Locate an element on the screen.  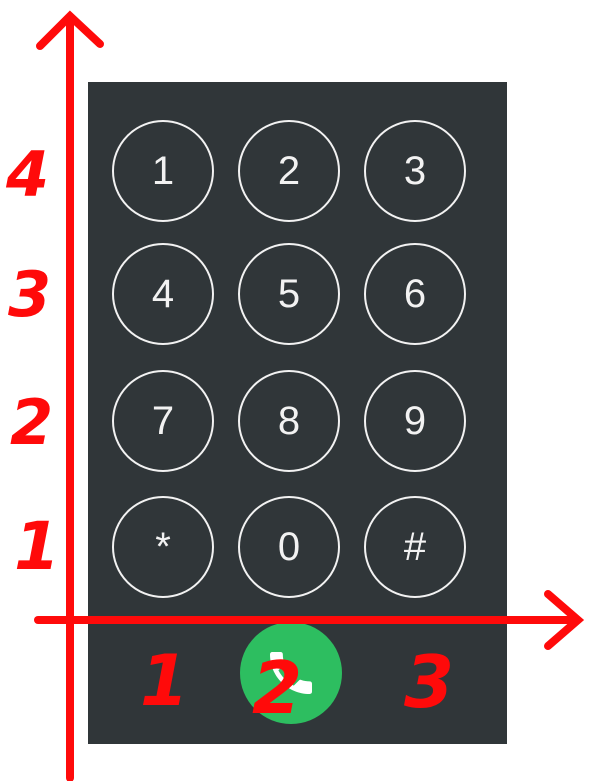
y-axis-label-3: 3 is located at coordinates (30, 294).